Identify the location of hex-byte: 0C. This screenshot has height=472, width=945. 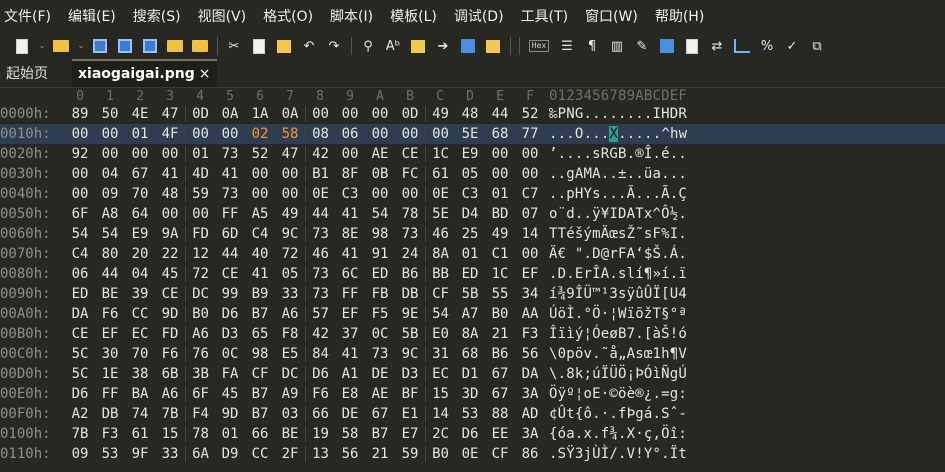
(380, 334).